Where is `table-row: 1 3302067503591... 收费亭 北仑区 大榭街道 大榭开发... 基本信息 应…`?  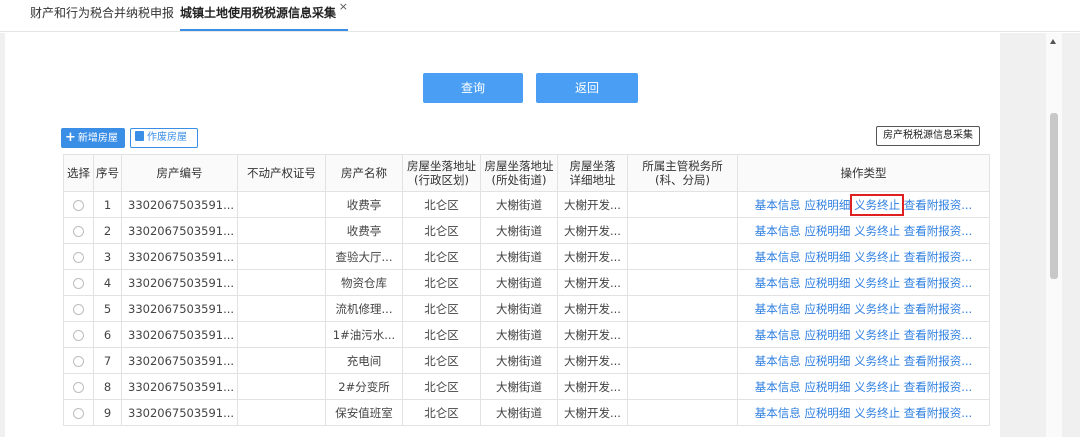 table-row: 1 3302067503591... 收费亭 北仑区 大榭街道 大榭开发... 基本信息 应… is located at coordinates (526, 204).